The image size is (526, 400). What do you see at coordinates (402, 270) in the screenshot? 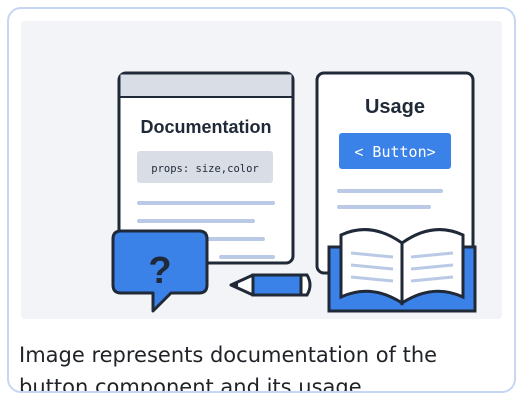
I see `open-book-icon` at bounding box center [402, 270].